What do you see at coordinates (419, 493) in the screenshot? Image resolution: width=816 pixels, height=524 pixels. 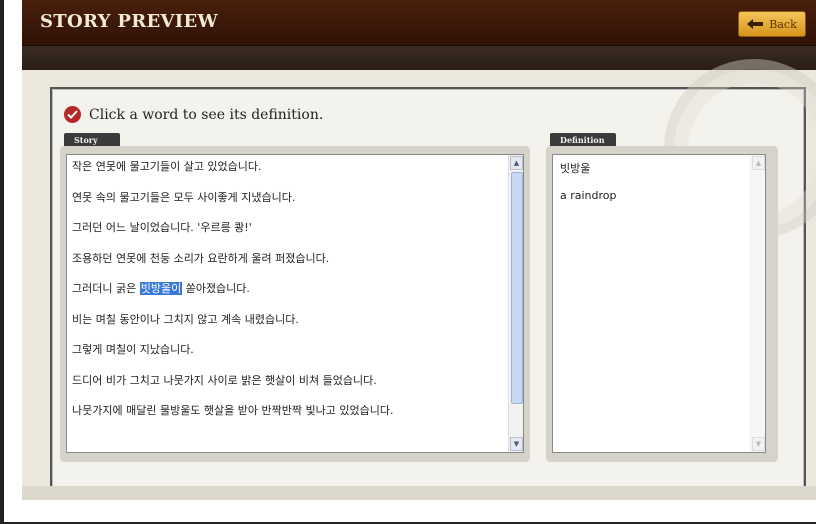 I see `bottom-band` at bounding box center [419, 493].